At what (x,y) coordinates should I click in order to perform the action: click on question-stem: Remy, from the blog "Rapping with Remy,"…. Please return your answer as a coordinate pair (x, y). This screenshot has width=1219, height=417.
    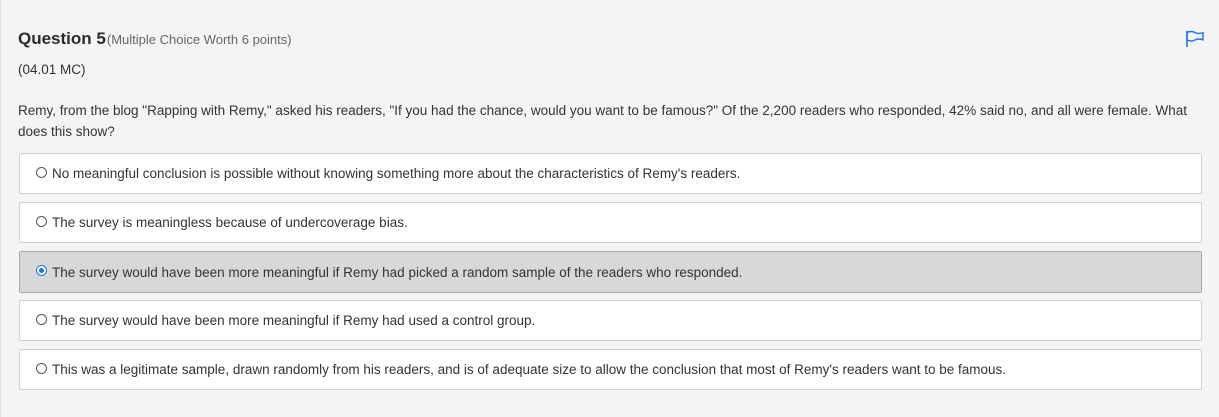
    Looking at the image, I should click on (603, 121).